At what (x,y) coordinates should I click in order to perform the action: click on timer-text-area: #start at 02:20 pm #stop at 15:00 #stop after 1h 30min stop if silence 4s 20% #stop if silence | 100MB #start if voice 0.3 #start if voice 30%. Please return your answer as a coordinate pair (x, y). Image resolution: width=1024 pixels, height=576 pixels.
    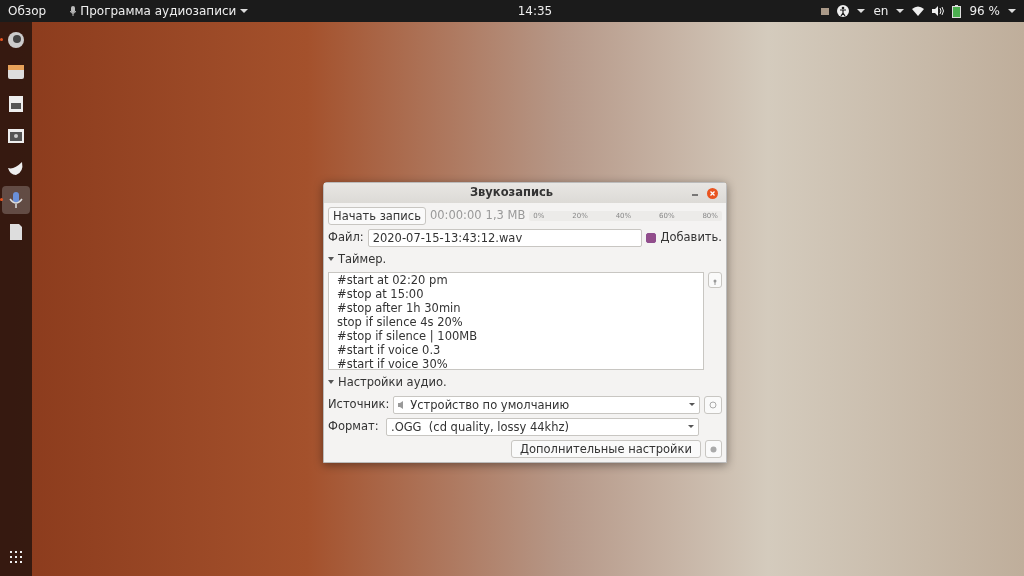
    Looking at the image, I should click on (516, 321).